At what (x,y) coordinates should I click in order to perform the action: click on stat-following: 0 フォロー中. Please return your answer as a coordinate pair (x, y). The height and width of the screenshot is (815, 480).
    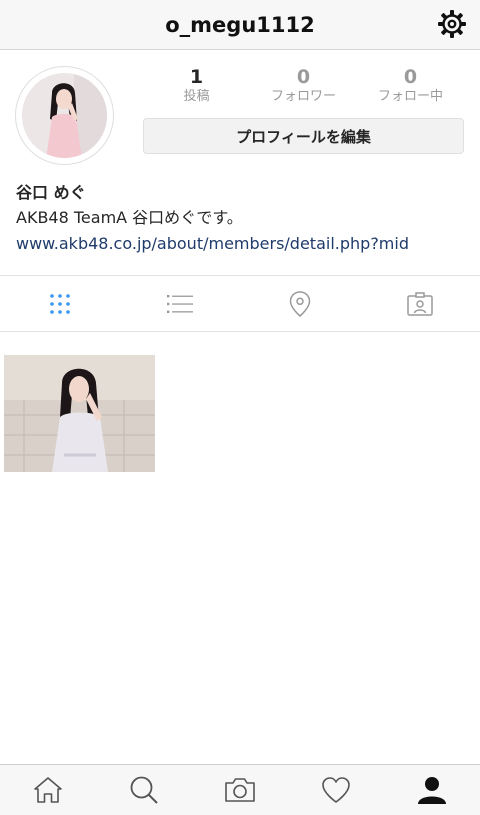
    Looking at the image, I should click on (410, 88).